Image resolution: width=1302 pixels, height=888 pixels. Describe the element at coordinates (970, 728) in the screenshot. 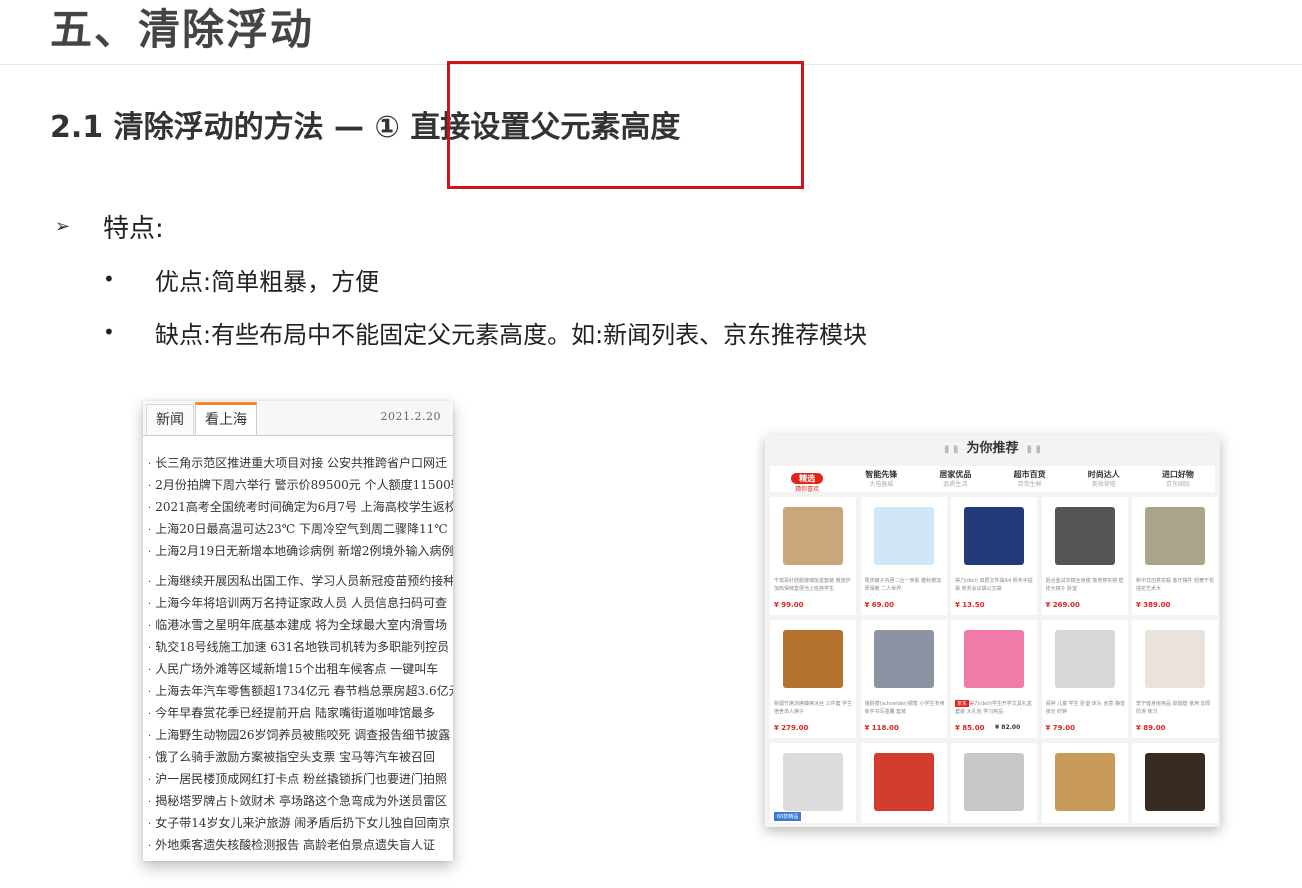

I see `product-price: ¥ 85.00` at that location.